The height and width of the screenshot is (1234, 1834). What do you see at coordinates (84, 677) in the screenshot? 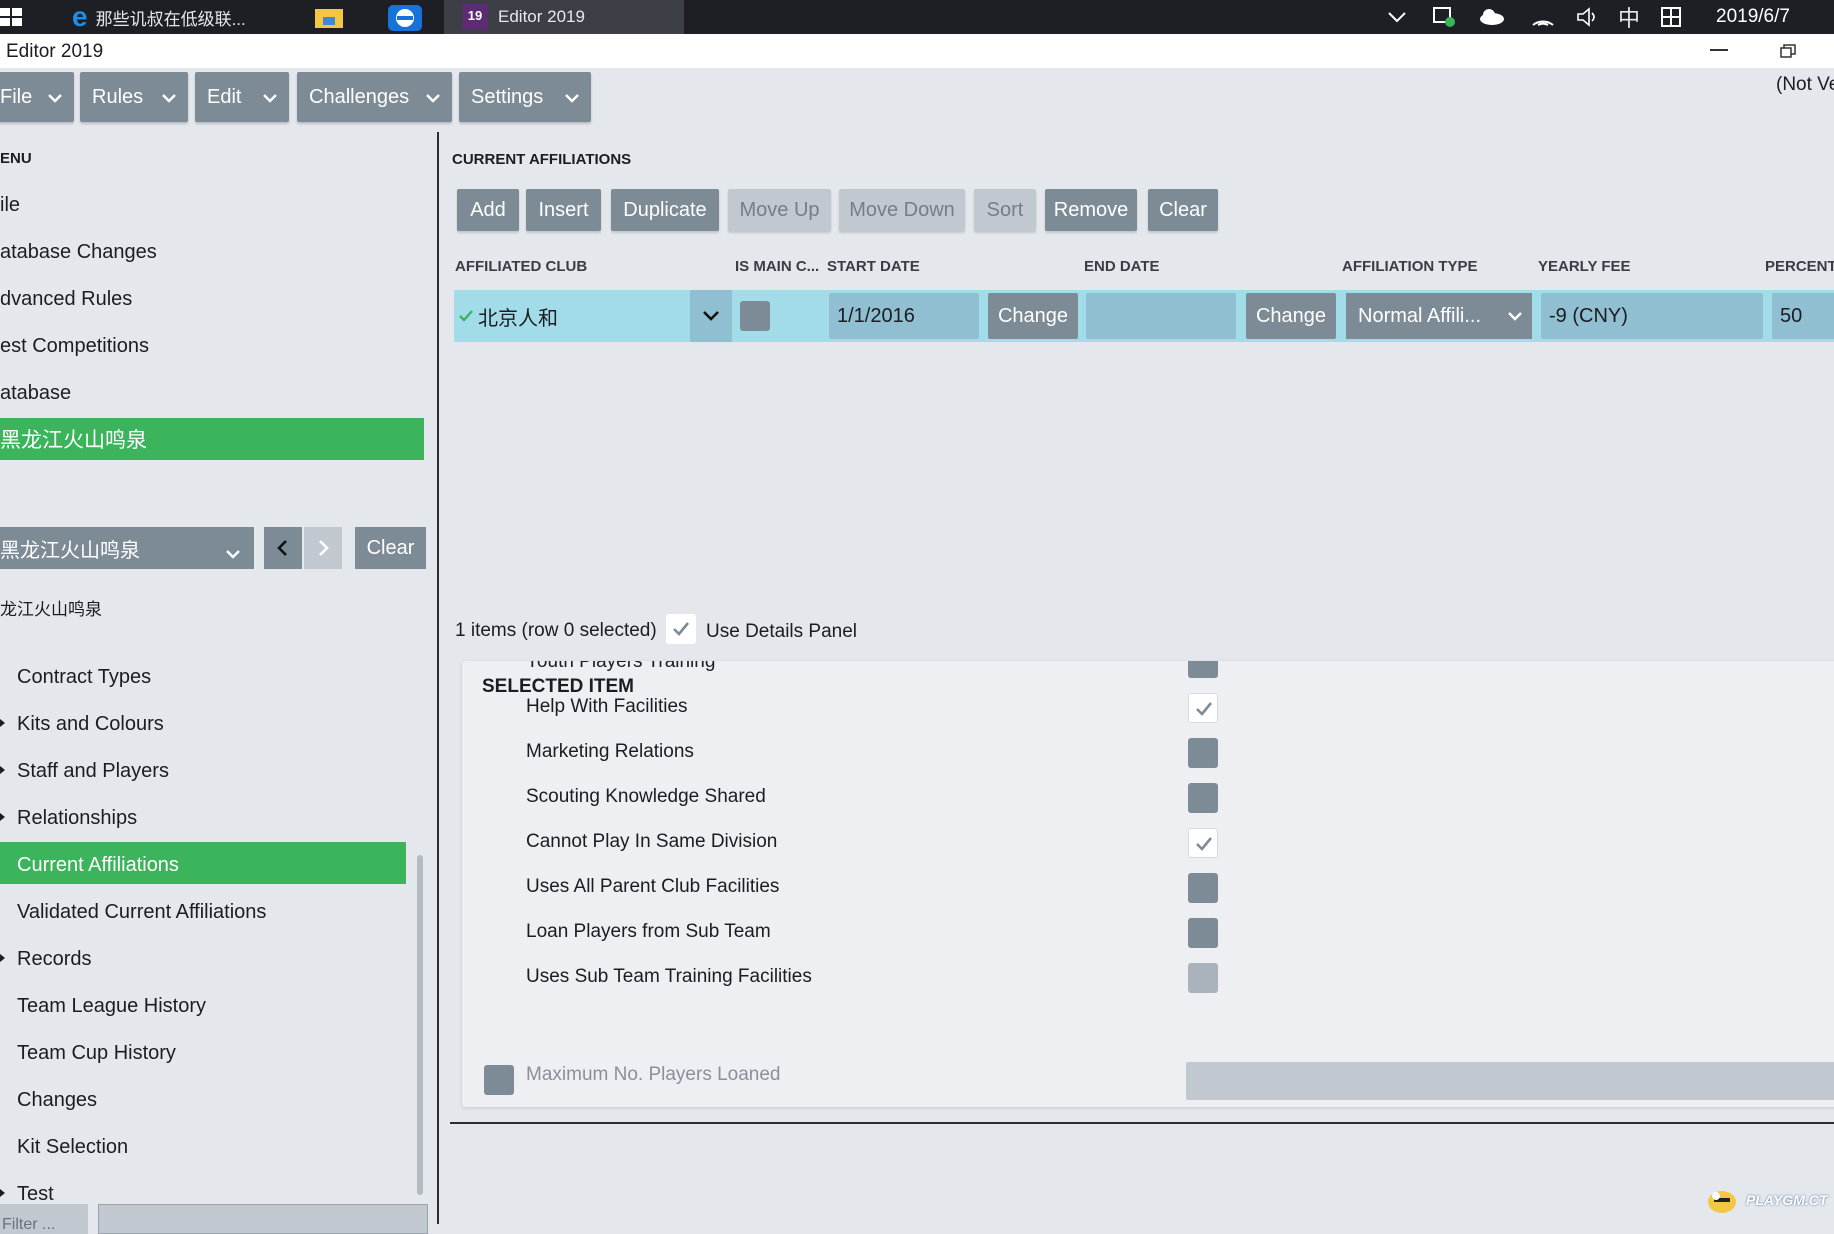
I see `tree-item-contract-types: Contract Types` at bounding box center [84, 677].